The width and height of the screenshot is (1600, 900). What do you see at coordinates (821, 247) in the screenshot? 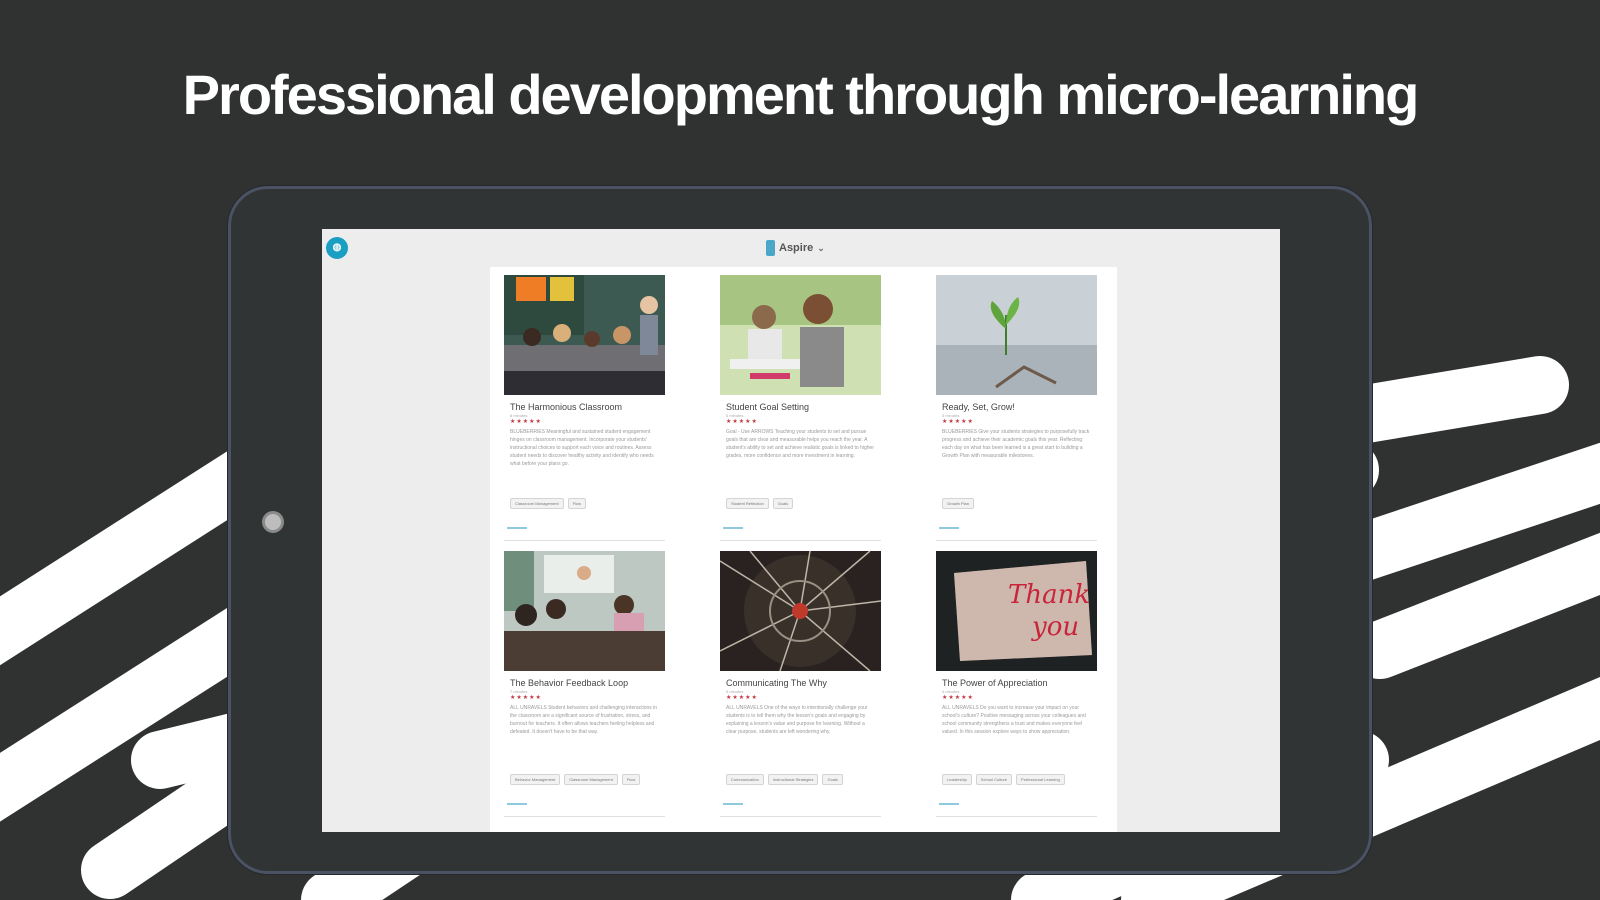
I see `chevron-down-icon: ⌄` at bounding box center [821, 247].